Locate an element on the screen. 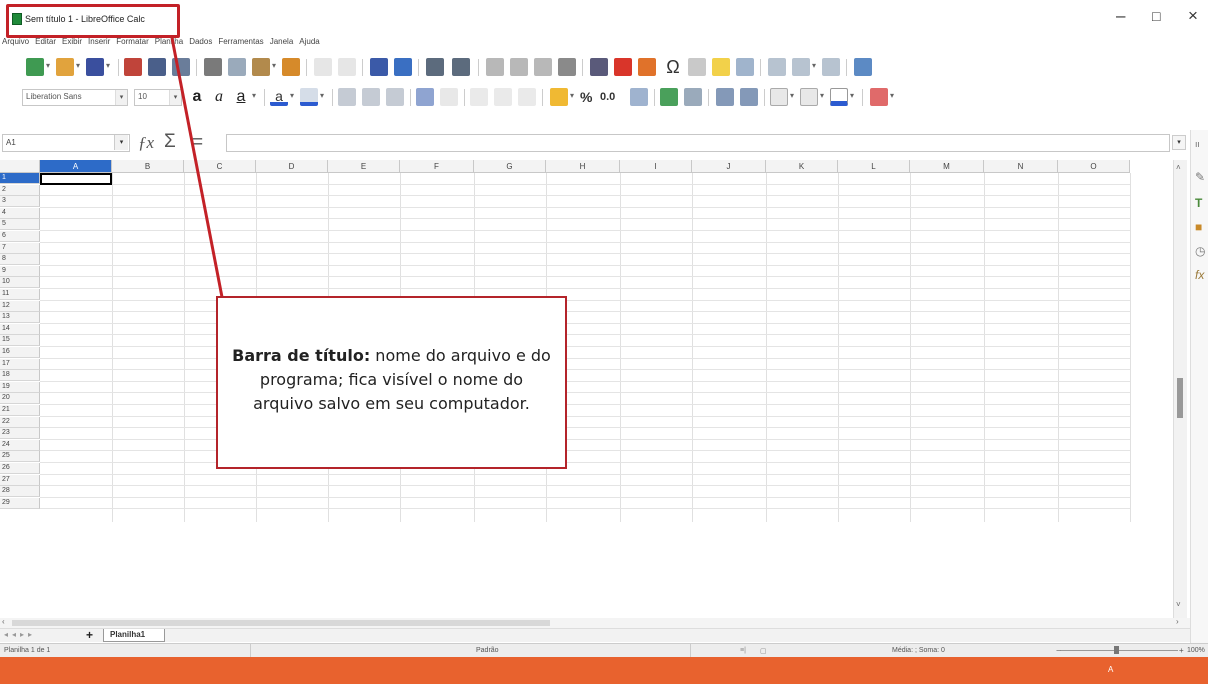 The height and width of the screenshot is (684, 1208). row-header: 24 is located at coordinates (20, 445).